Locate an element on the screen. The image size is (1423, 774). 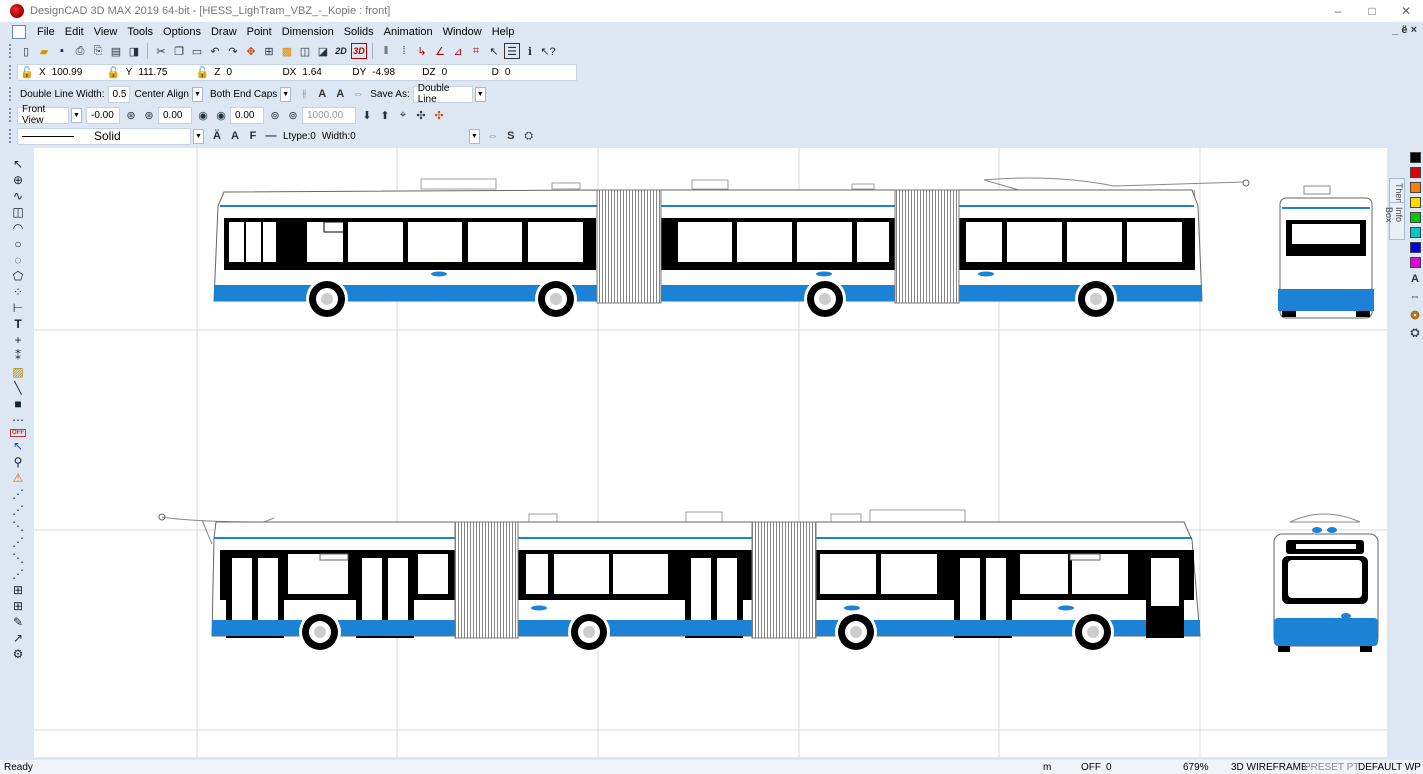
color-swatch-cyan is located at coordinates (1415, 232).